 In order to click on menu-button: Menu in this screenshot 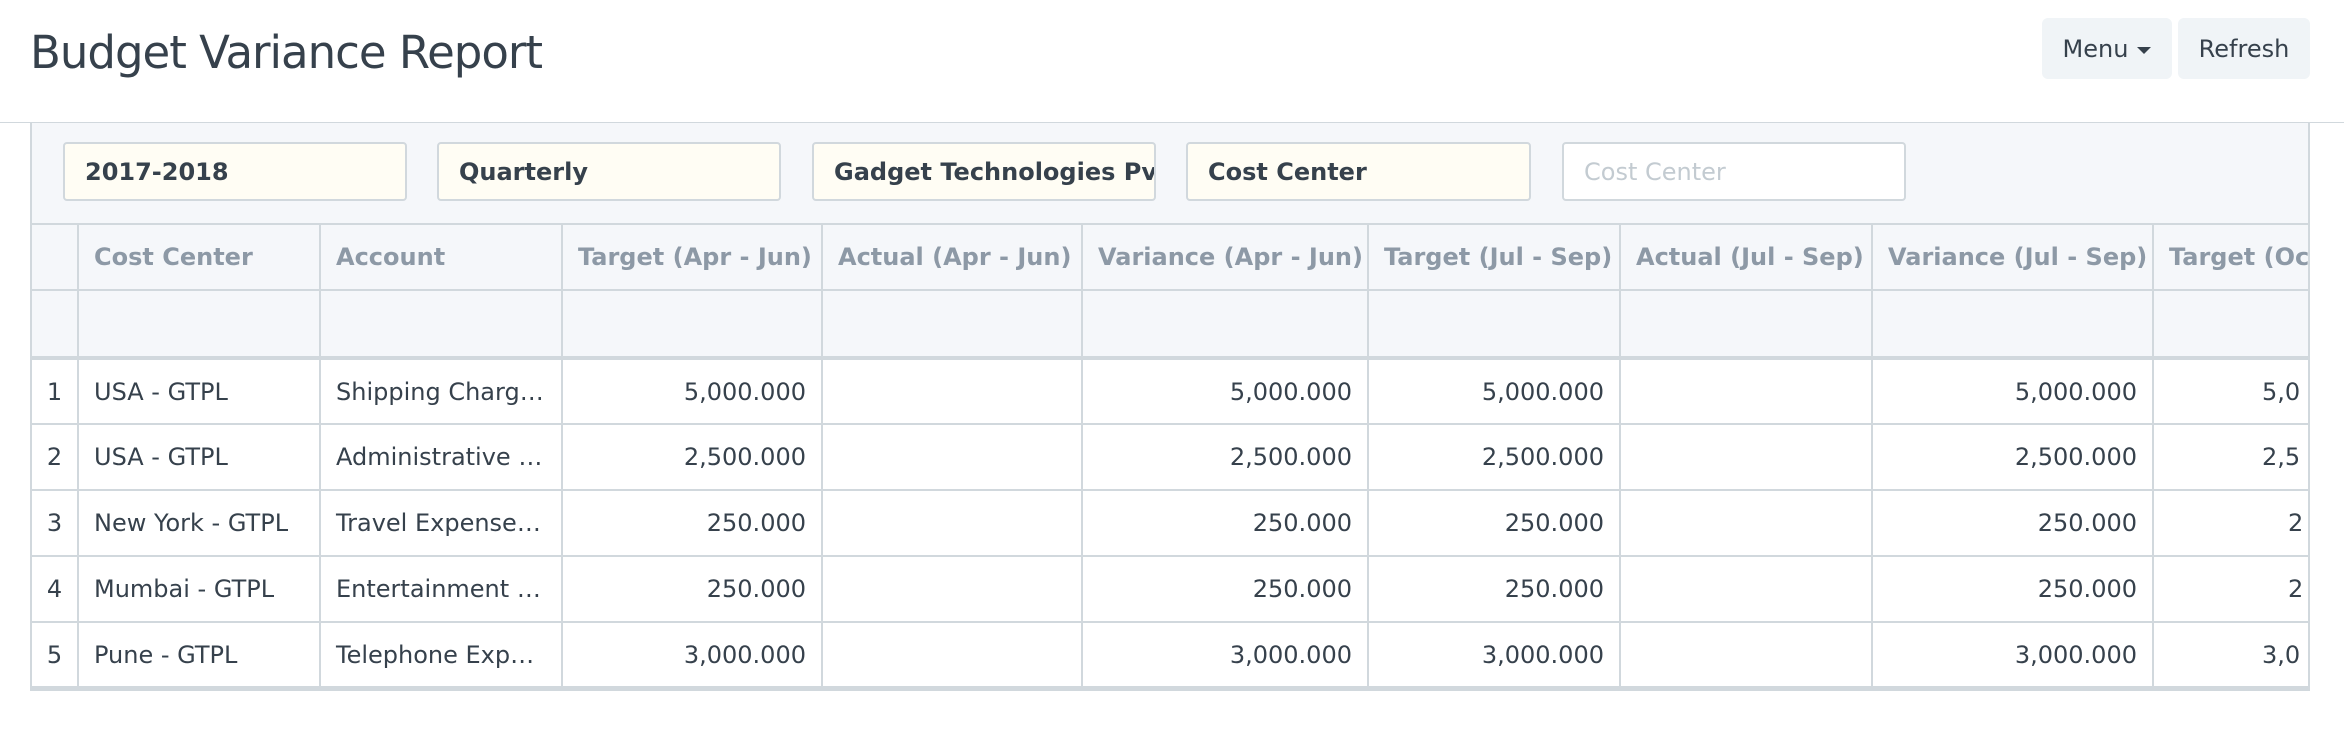, I will do `click(2107, 48)`.